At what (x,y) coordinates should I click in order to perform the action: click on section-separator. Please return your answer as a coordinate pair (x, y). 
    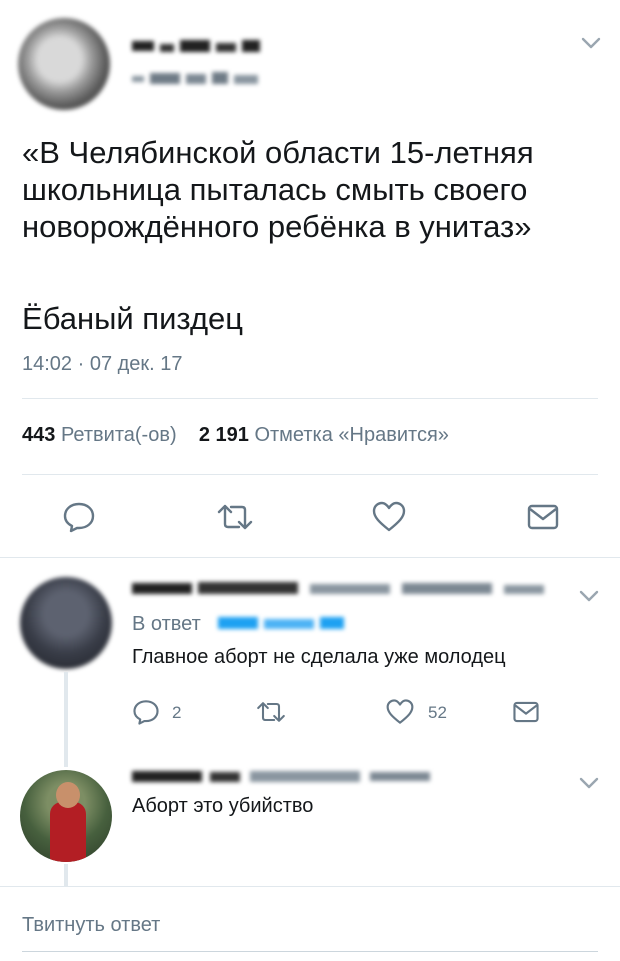
    Looking at the image, I should click on (310, 557).